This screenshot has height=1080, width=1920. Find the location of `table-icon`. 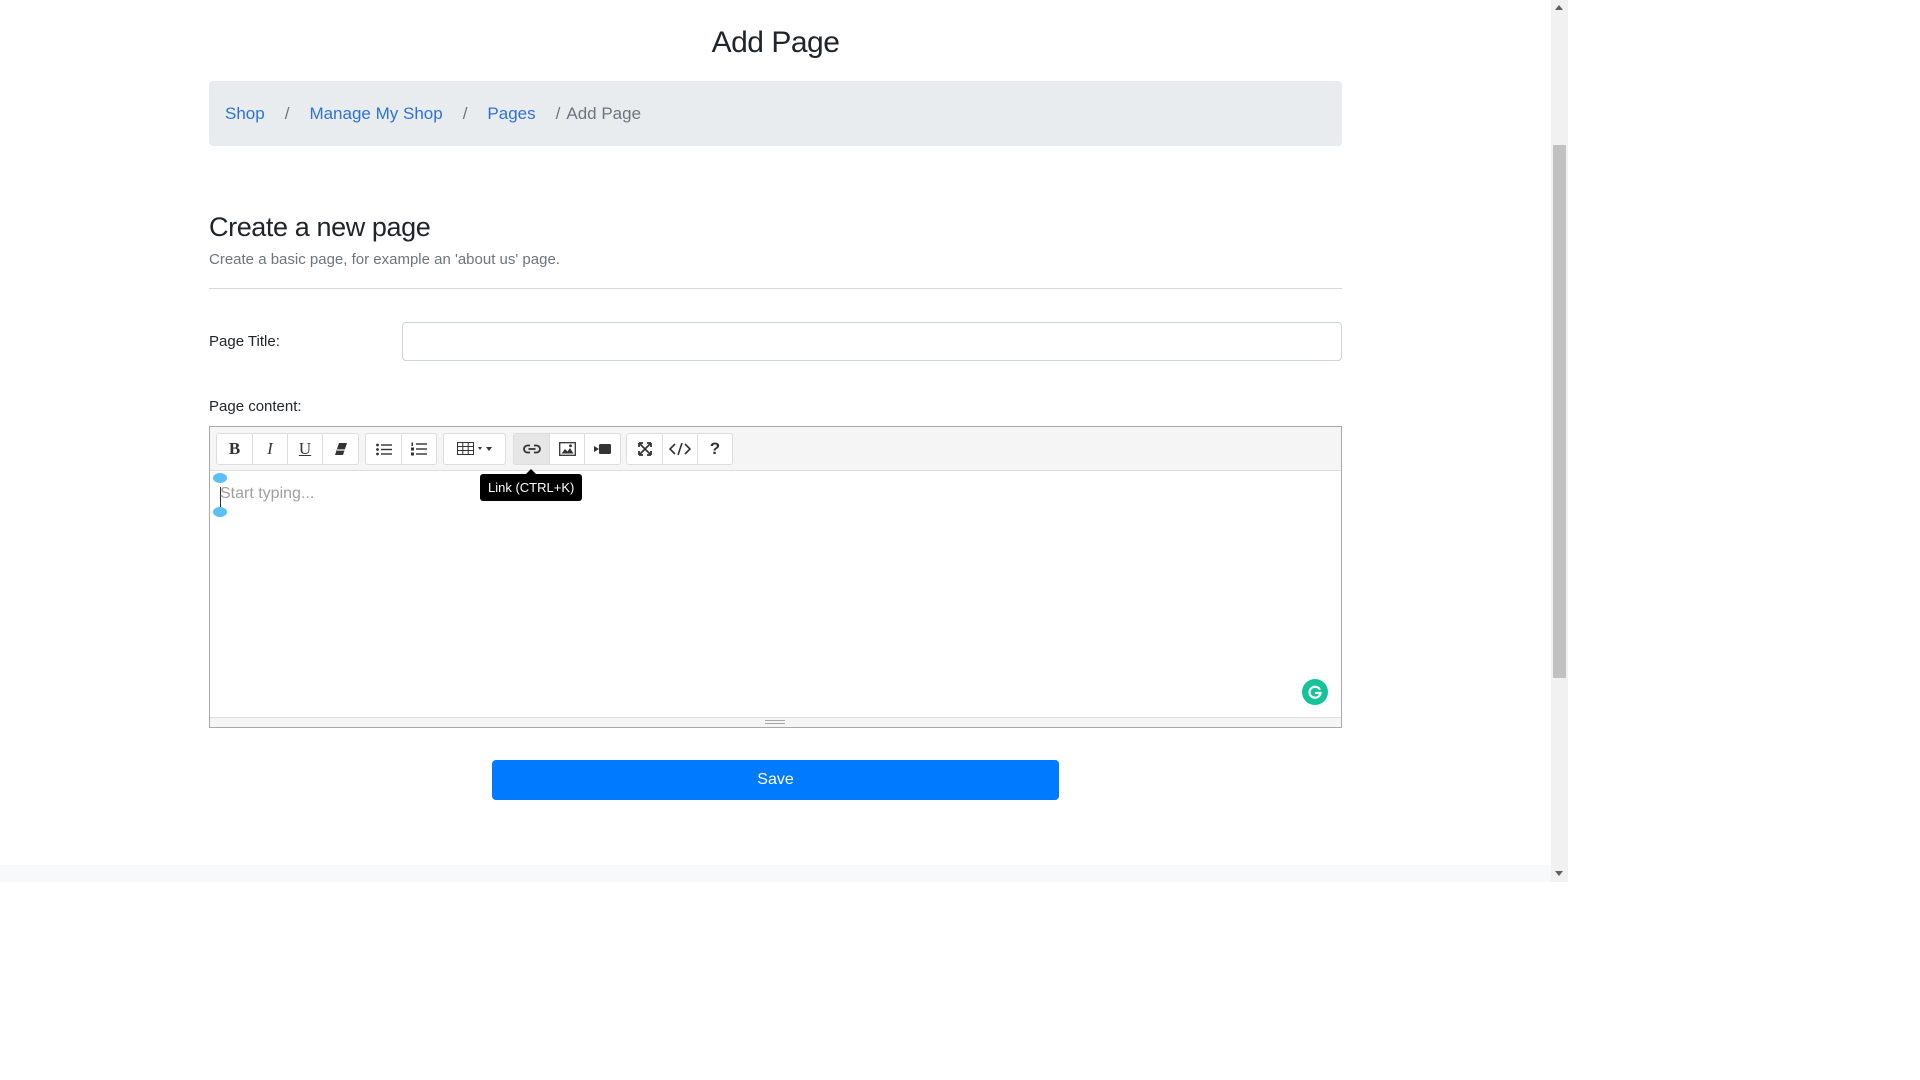

table-icon is located at coordinates (474, 449).